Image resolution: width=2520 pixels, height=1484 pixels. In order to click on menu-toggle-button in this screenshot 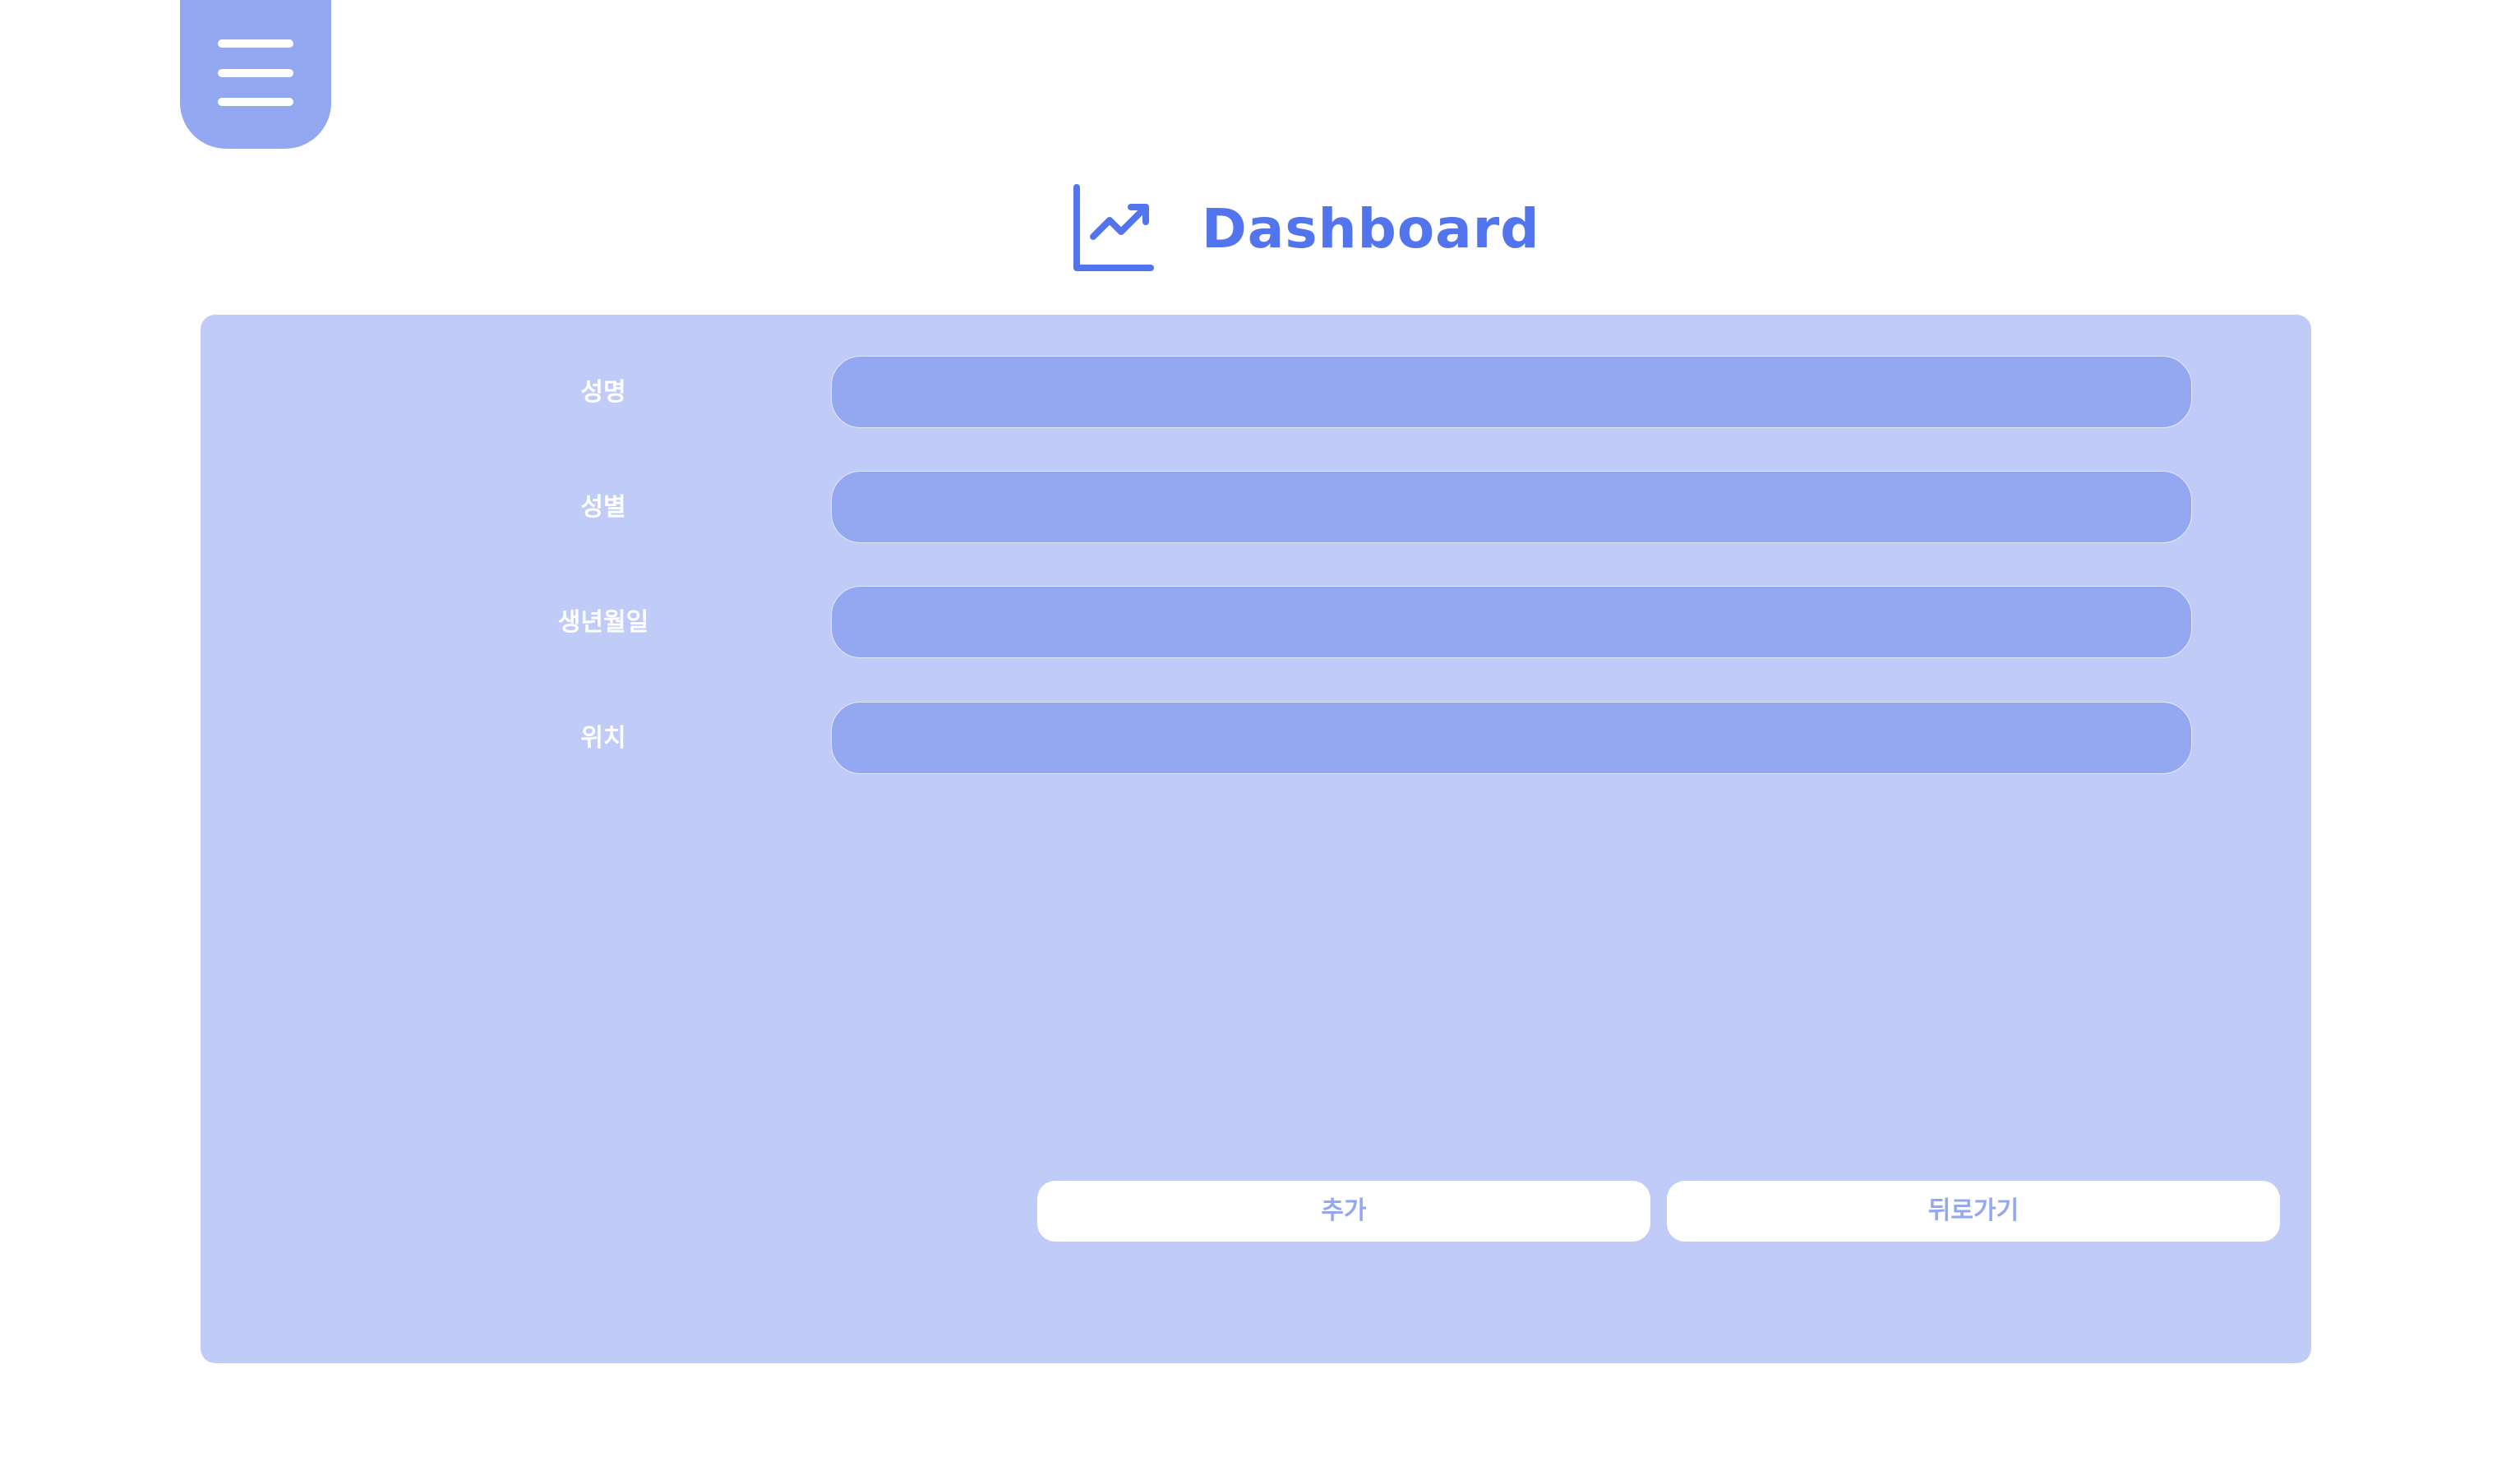, I will do `click(255, 74)`.